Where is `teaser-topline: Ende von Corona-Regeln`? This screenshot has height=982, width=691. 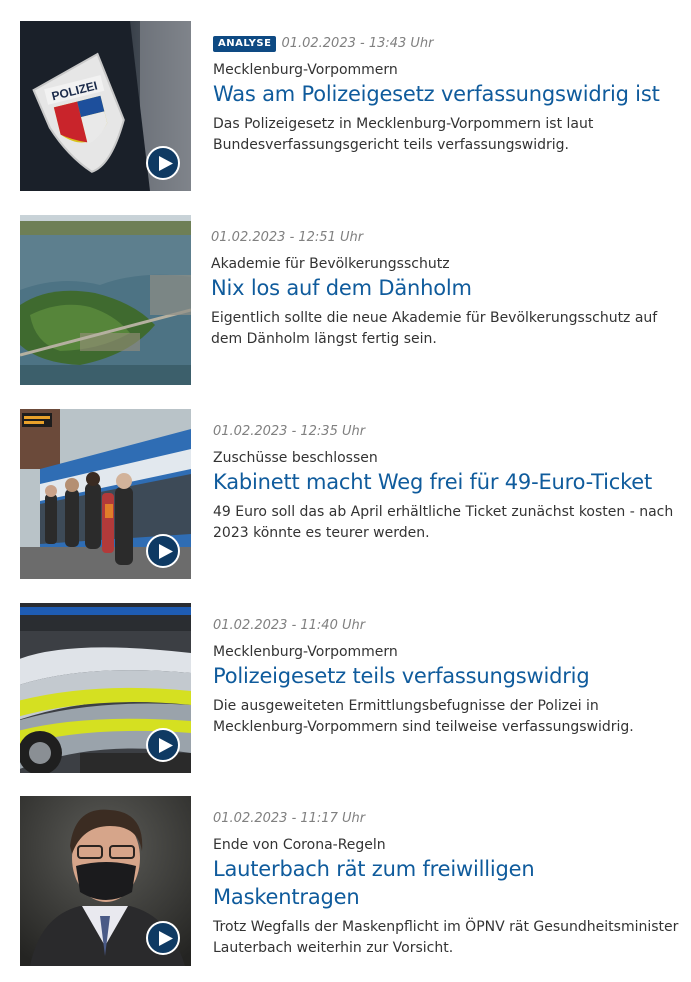
teaser-topline: Ende von Corona-Regeln is located at coordinates (299, 845).